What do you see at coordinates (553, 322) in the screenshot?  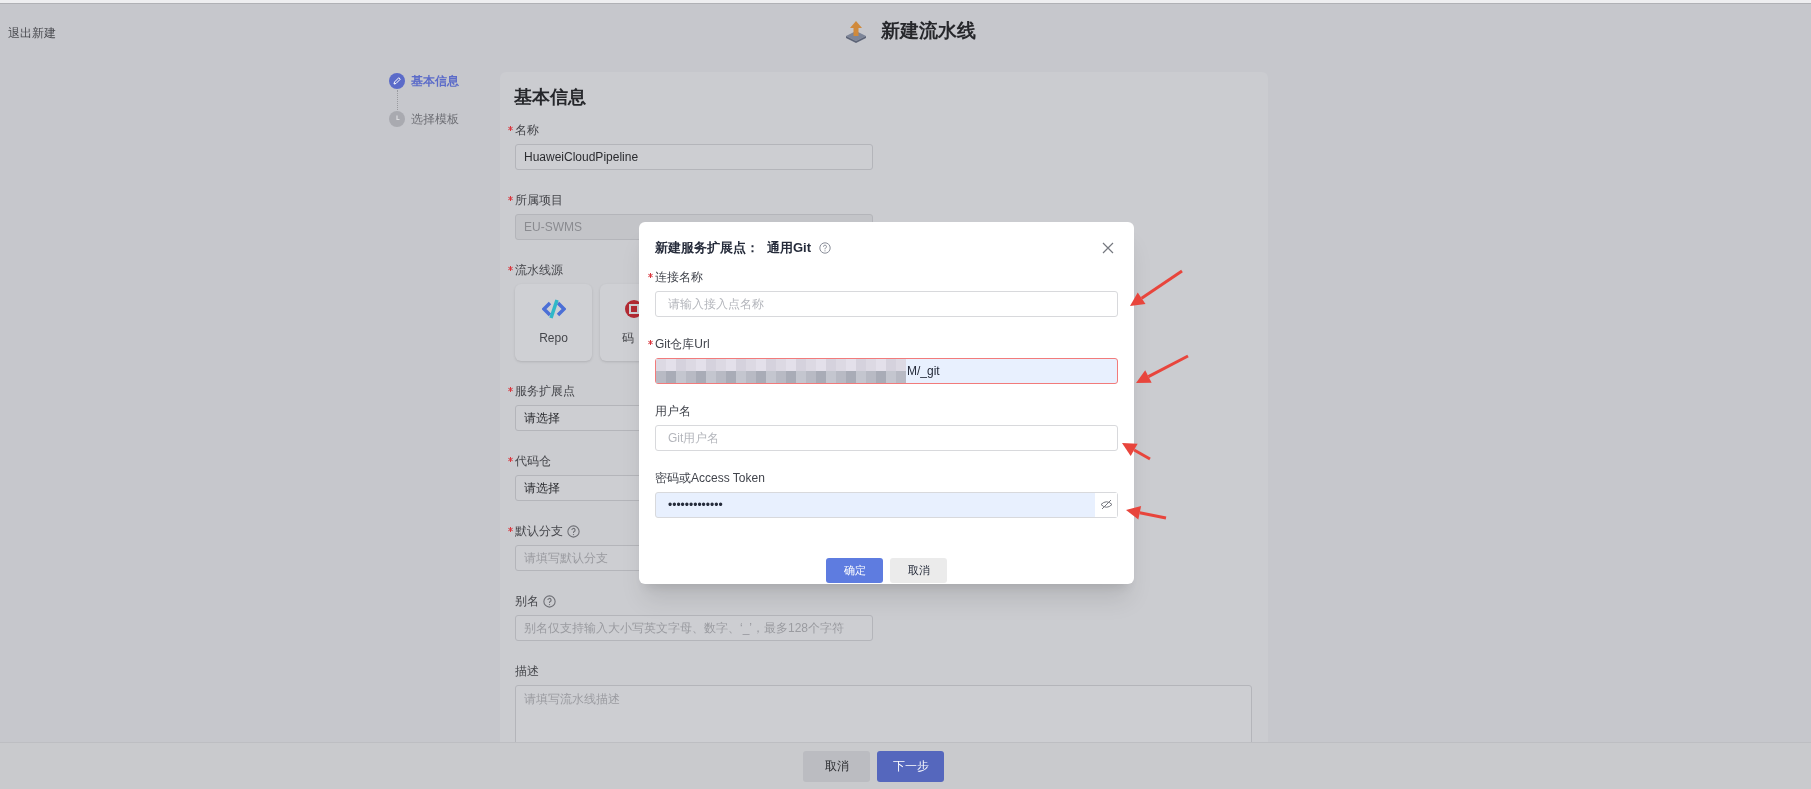 I see `source-card: Repo` at bounding box center [553, 322].